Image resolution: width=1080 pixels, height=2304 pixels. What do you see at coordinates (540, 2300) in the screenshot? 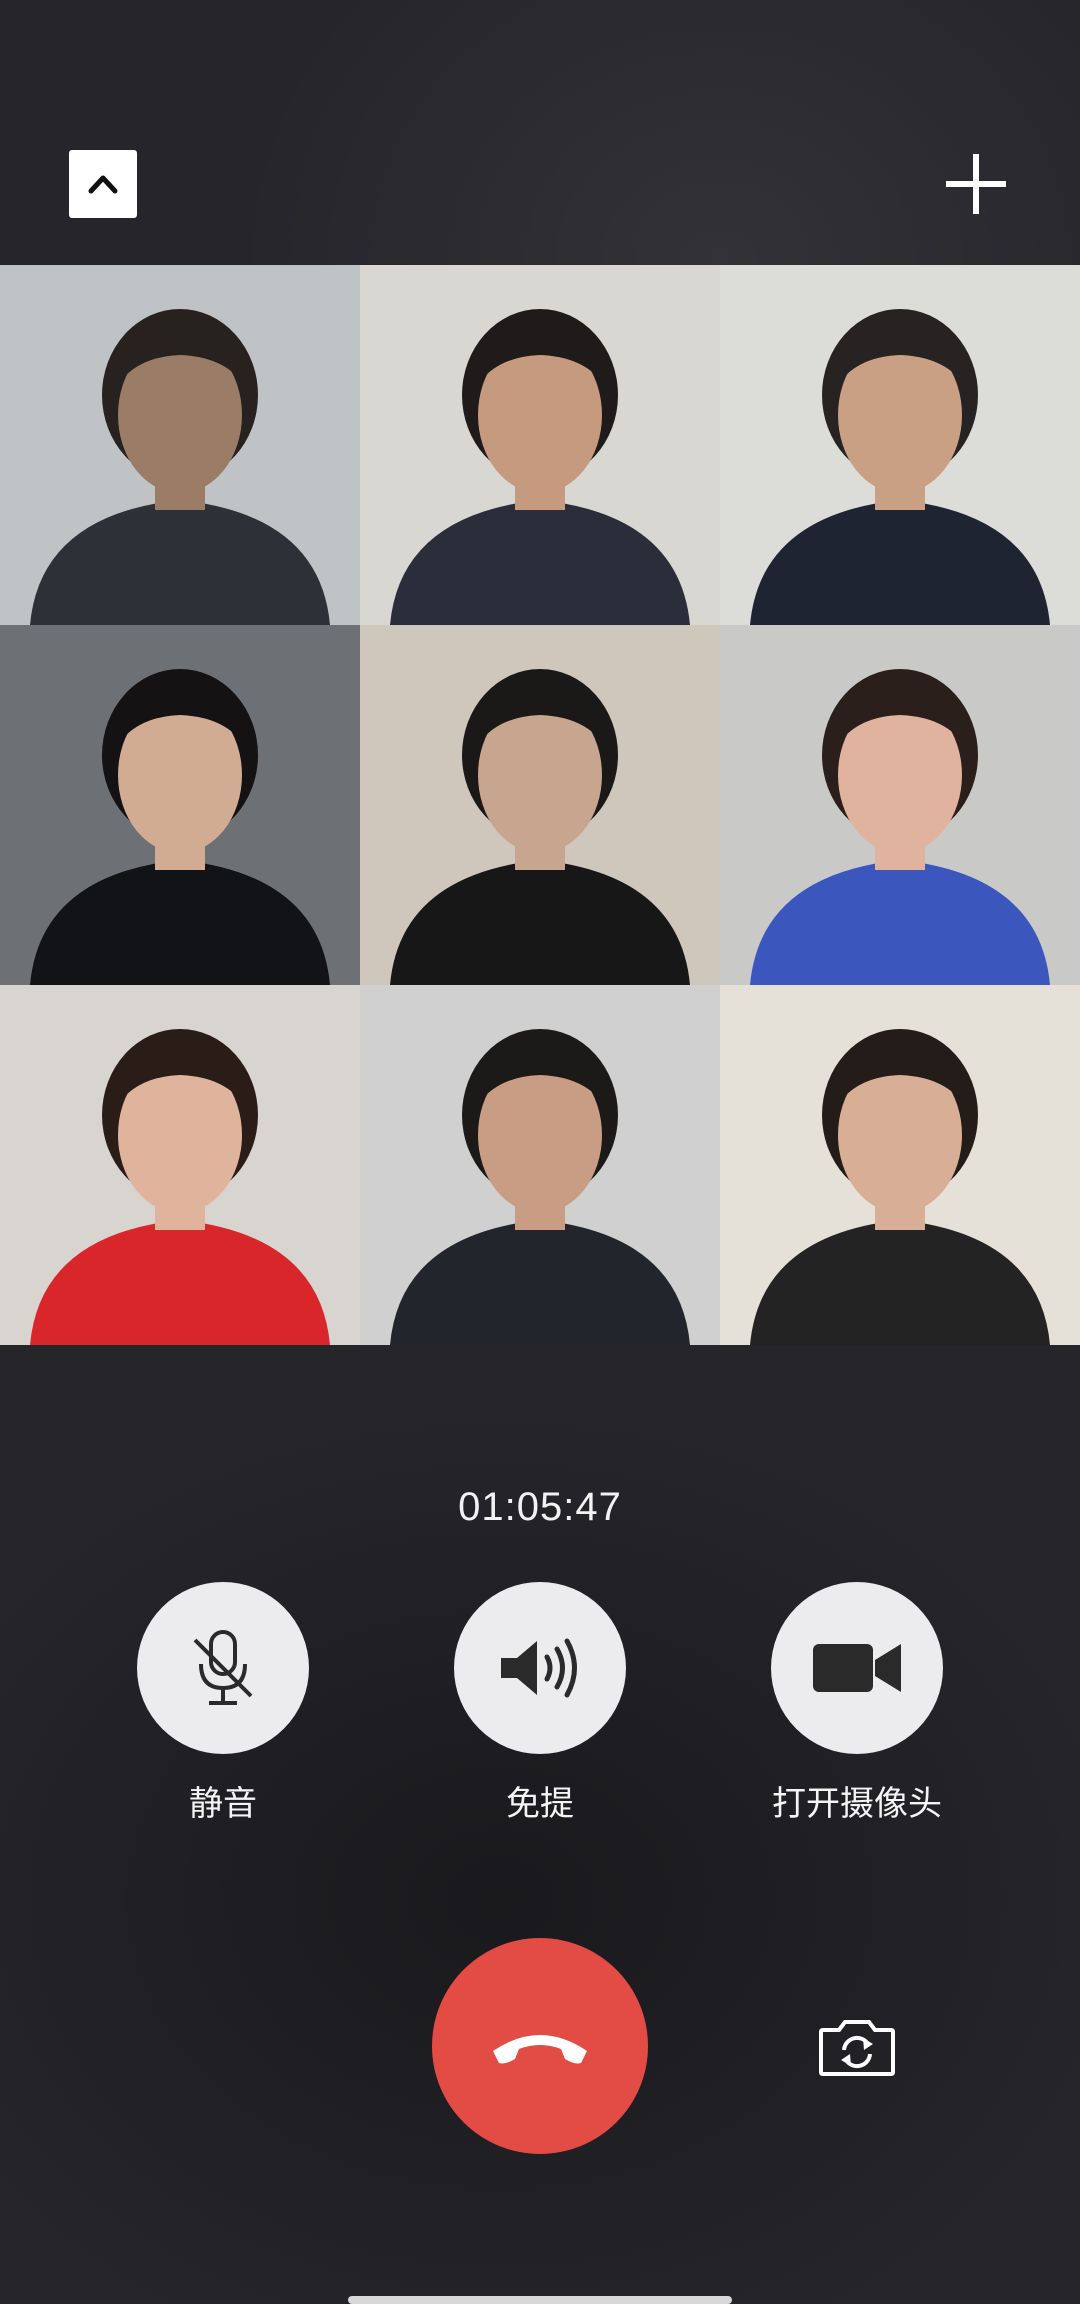
I see `home-indicator` at bounding box center [540, 2300].